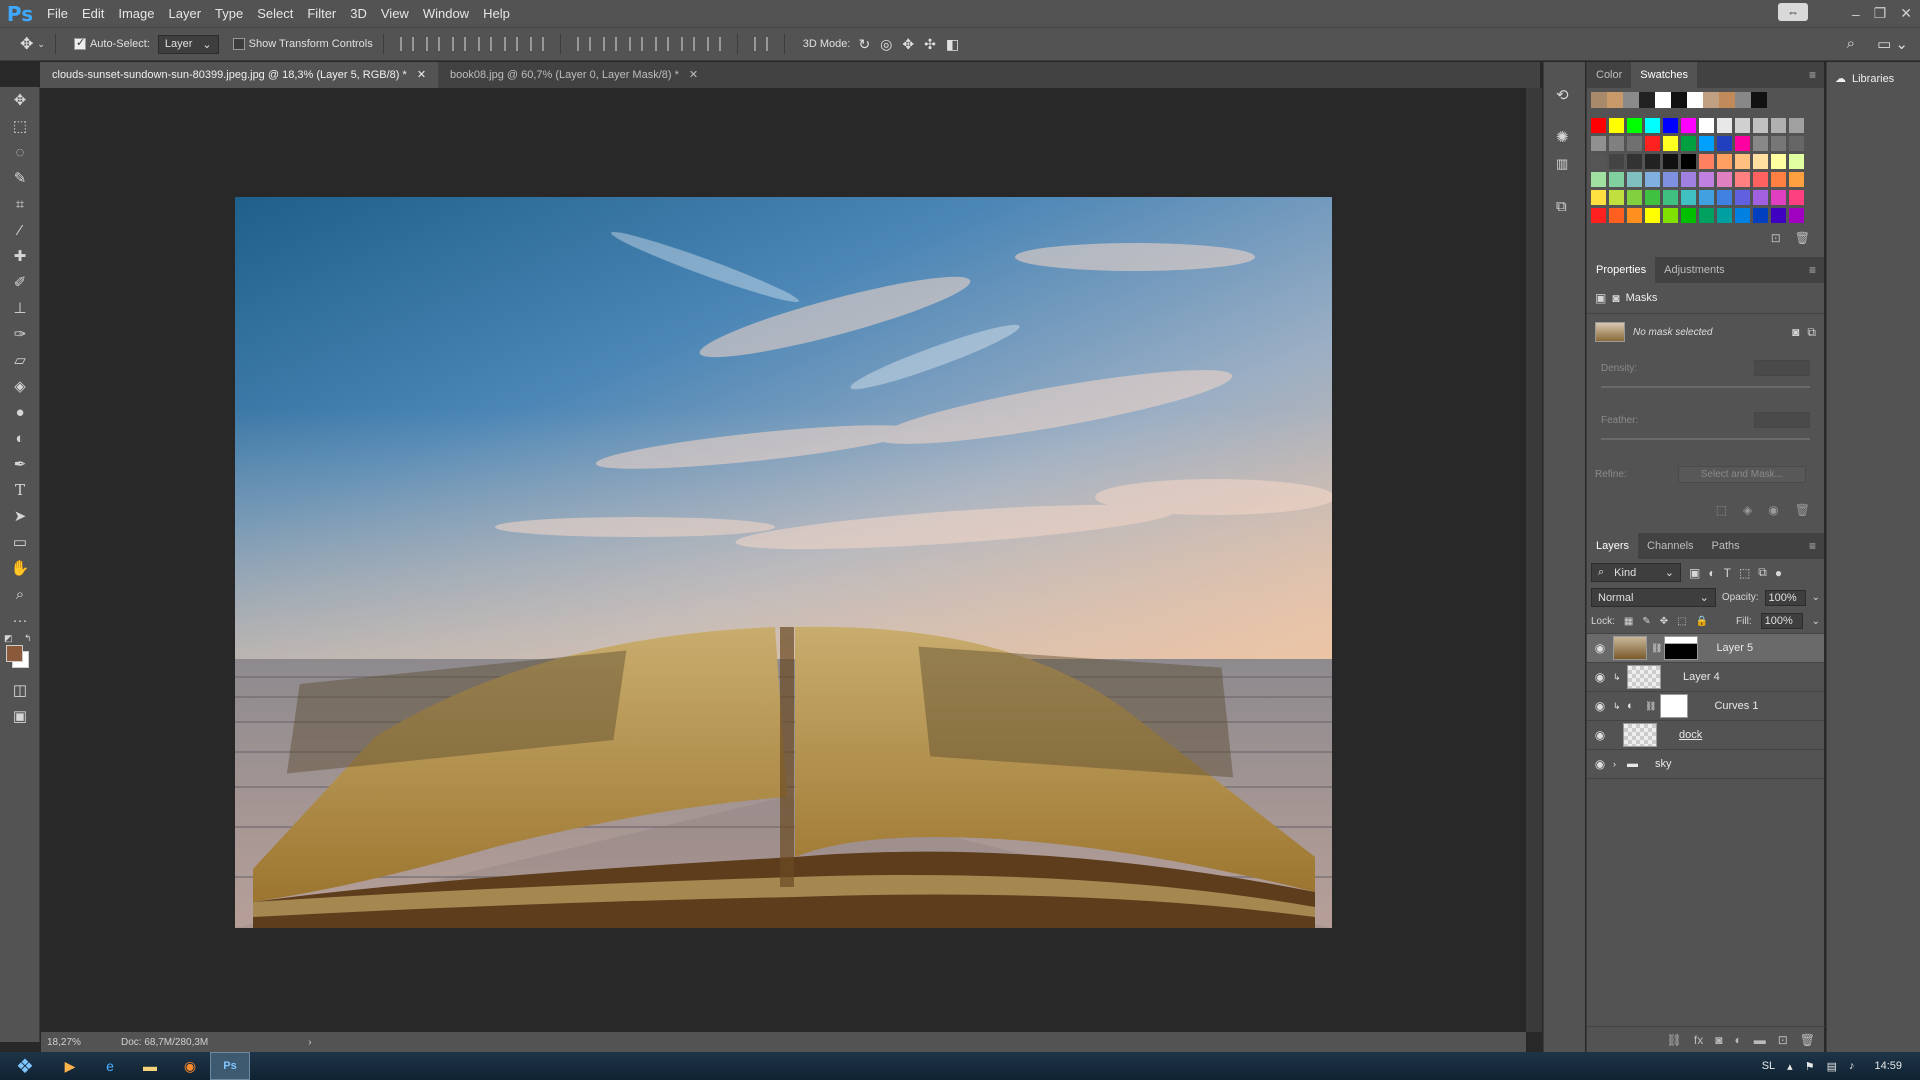 This screenshot has height=1080, width=1920. Describe the element at coordinates (1851, 44) in the screenshot. I see `search-icon: ⌕` at that location.